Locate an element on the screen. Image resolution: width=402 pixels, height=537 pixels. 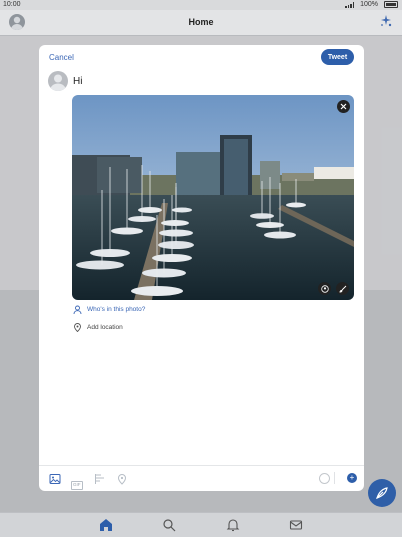
tweet-button: Tweet is located at coordinates (337, 57).